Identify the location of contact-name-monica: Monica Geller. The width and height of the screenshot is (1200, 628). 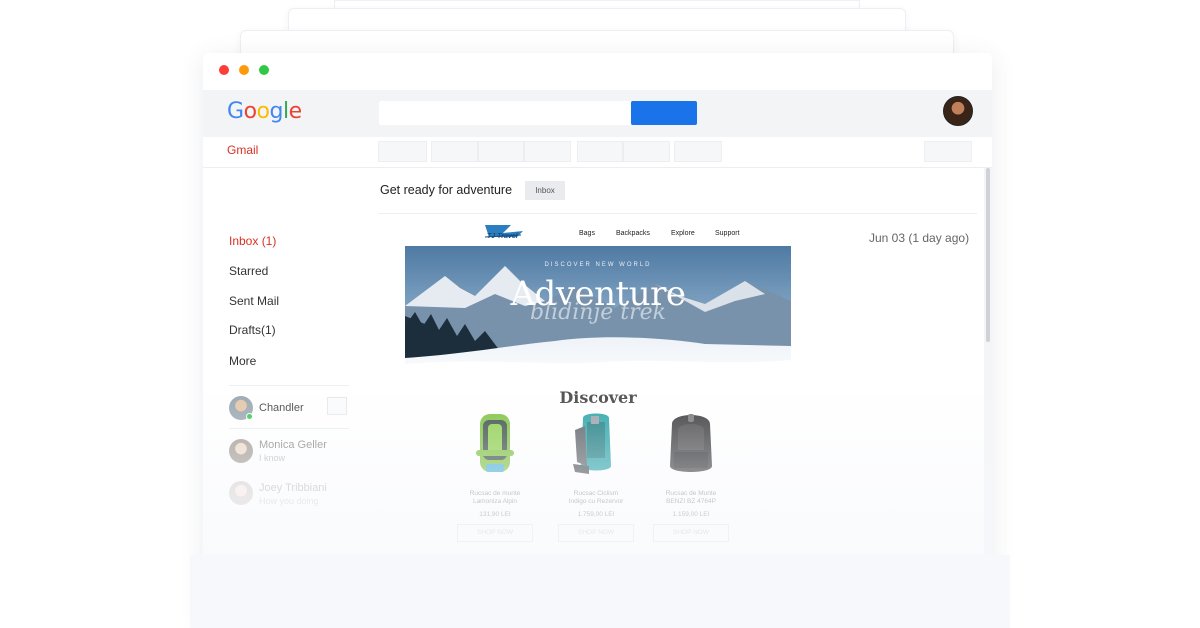
(293, 445).